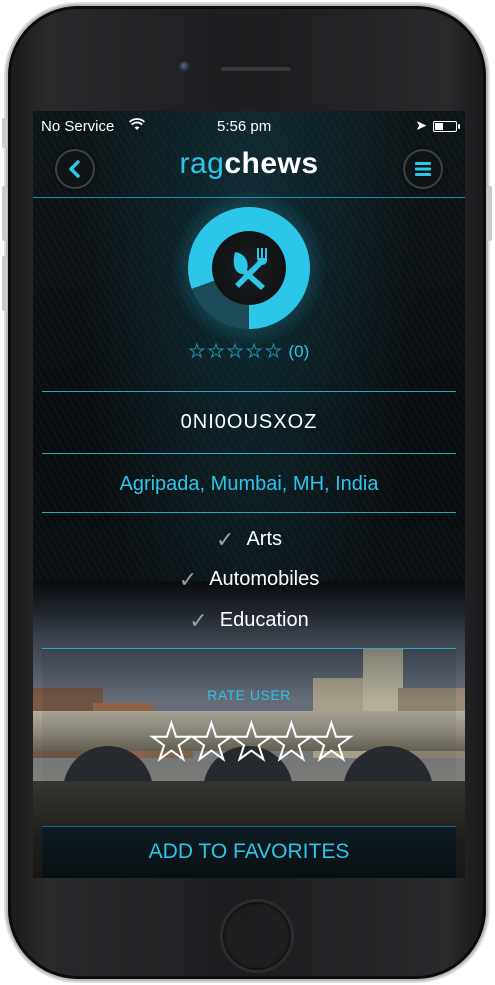 The image size is (495, 985). Describe the element at coordinates (256, 68) in the screenshot. I see `earpiece-speaker` at that location.